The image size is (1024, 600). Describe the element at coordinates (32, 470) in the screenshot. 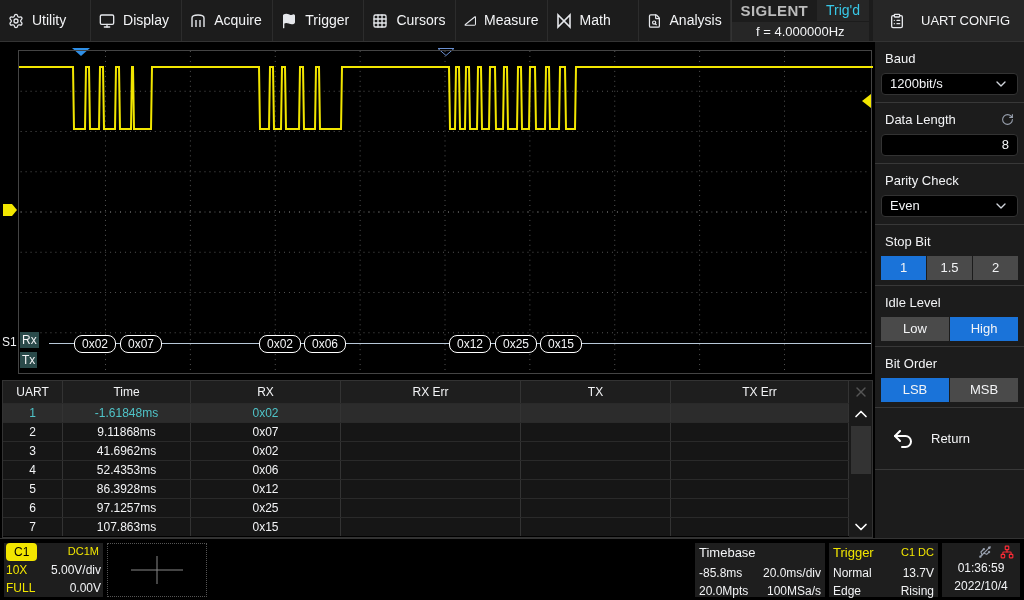

I see `table-cell: 4` at that location.